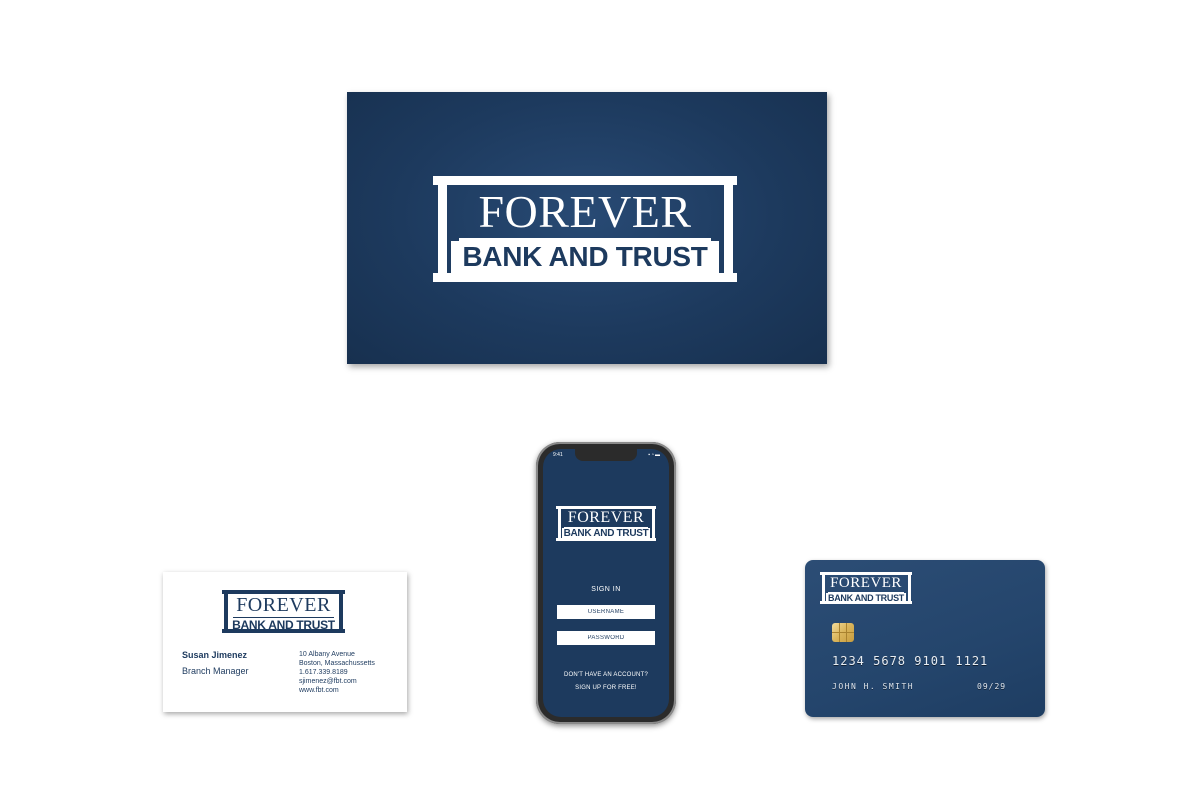 This screenshot has height=800, width=1200. I want to click on contact-website: www.fbt.com, so click(319, 690).